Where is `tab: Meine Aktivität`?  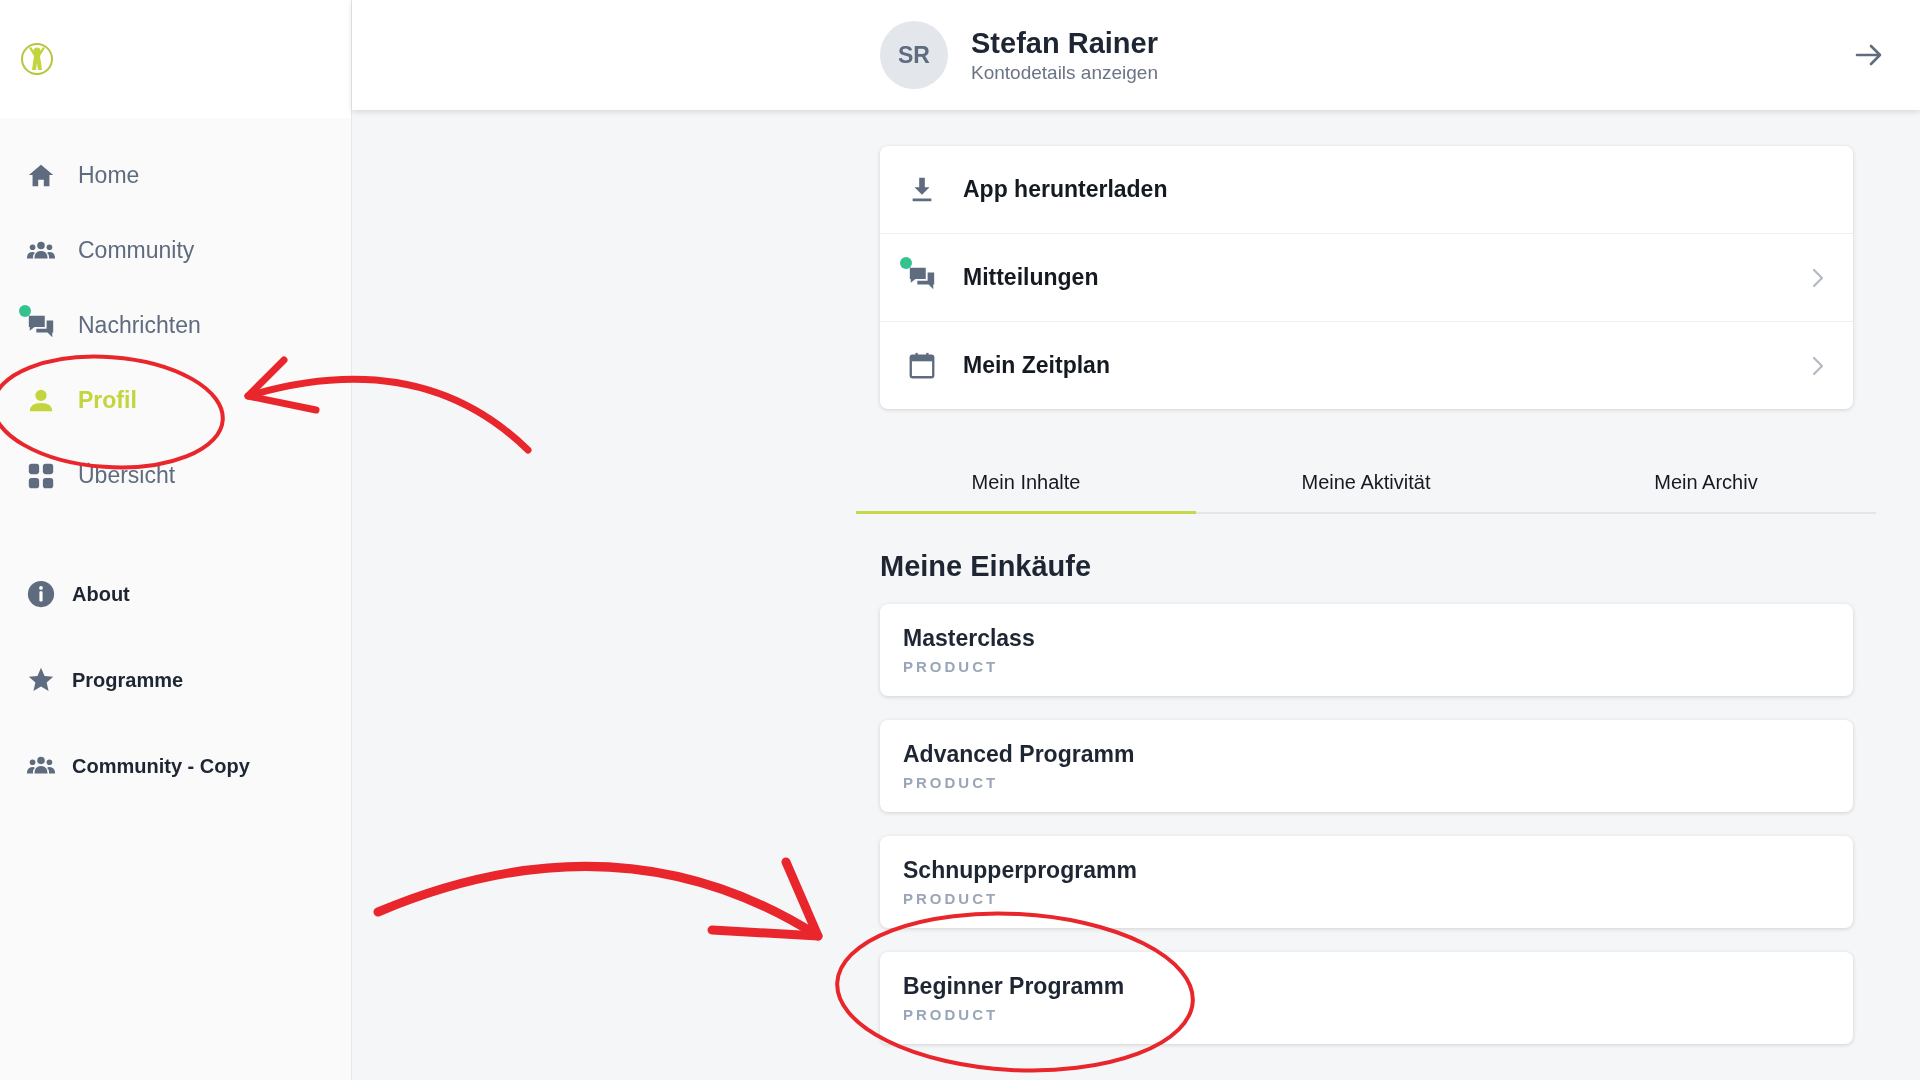
tab: Meine Aktivität is located at coordinates (1366, 486).